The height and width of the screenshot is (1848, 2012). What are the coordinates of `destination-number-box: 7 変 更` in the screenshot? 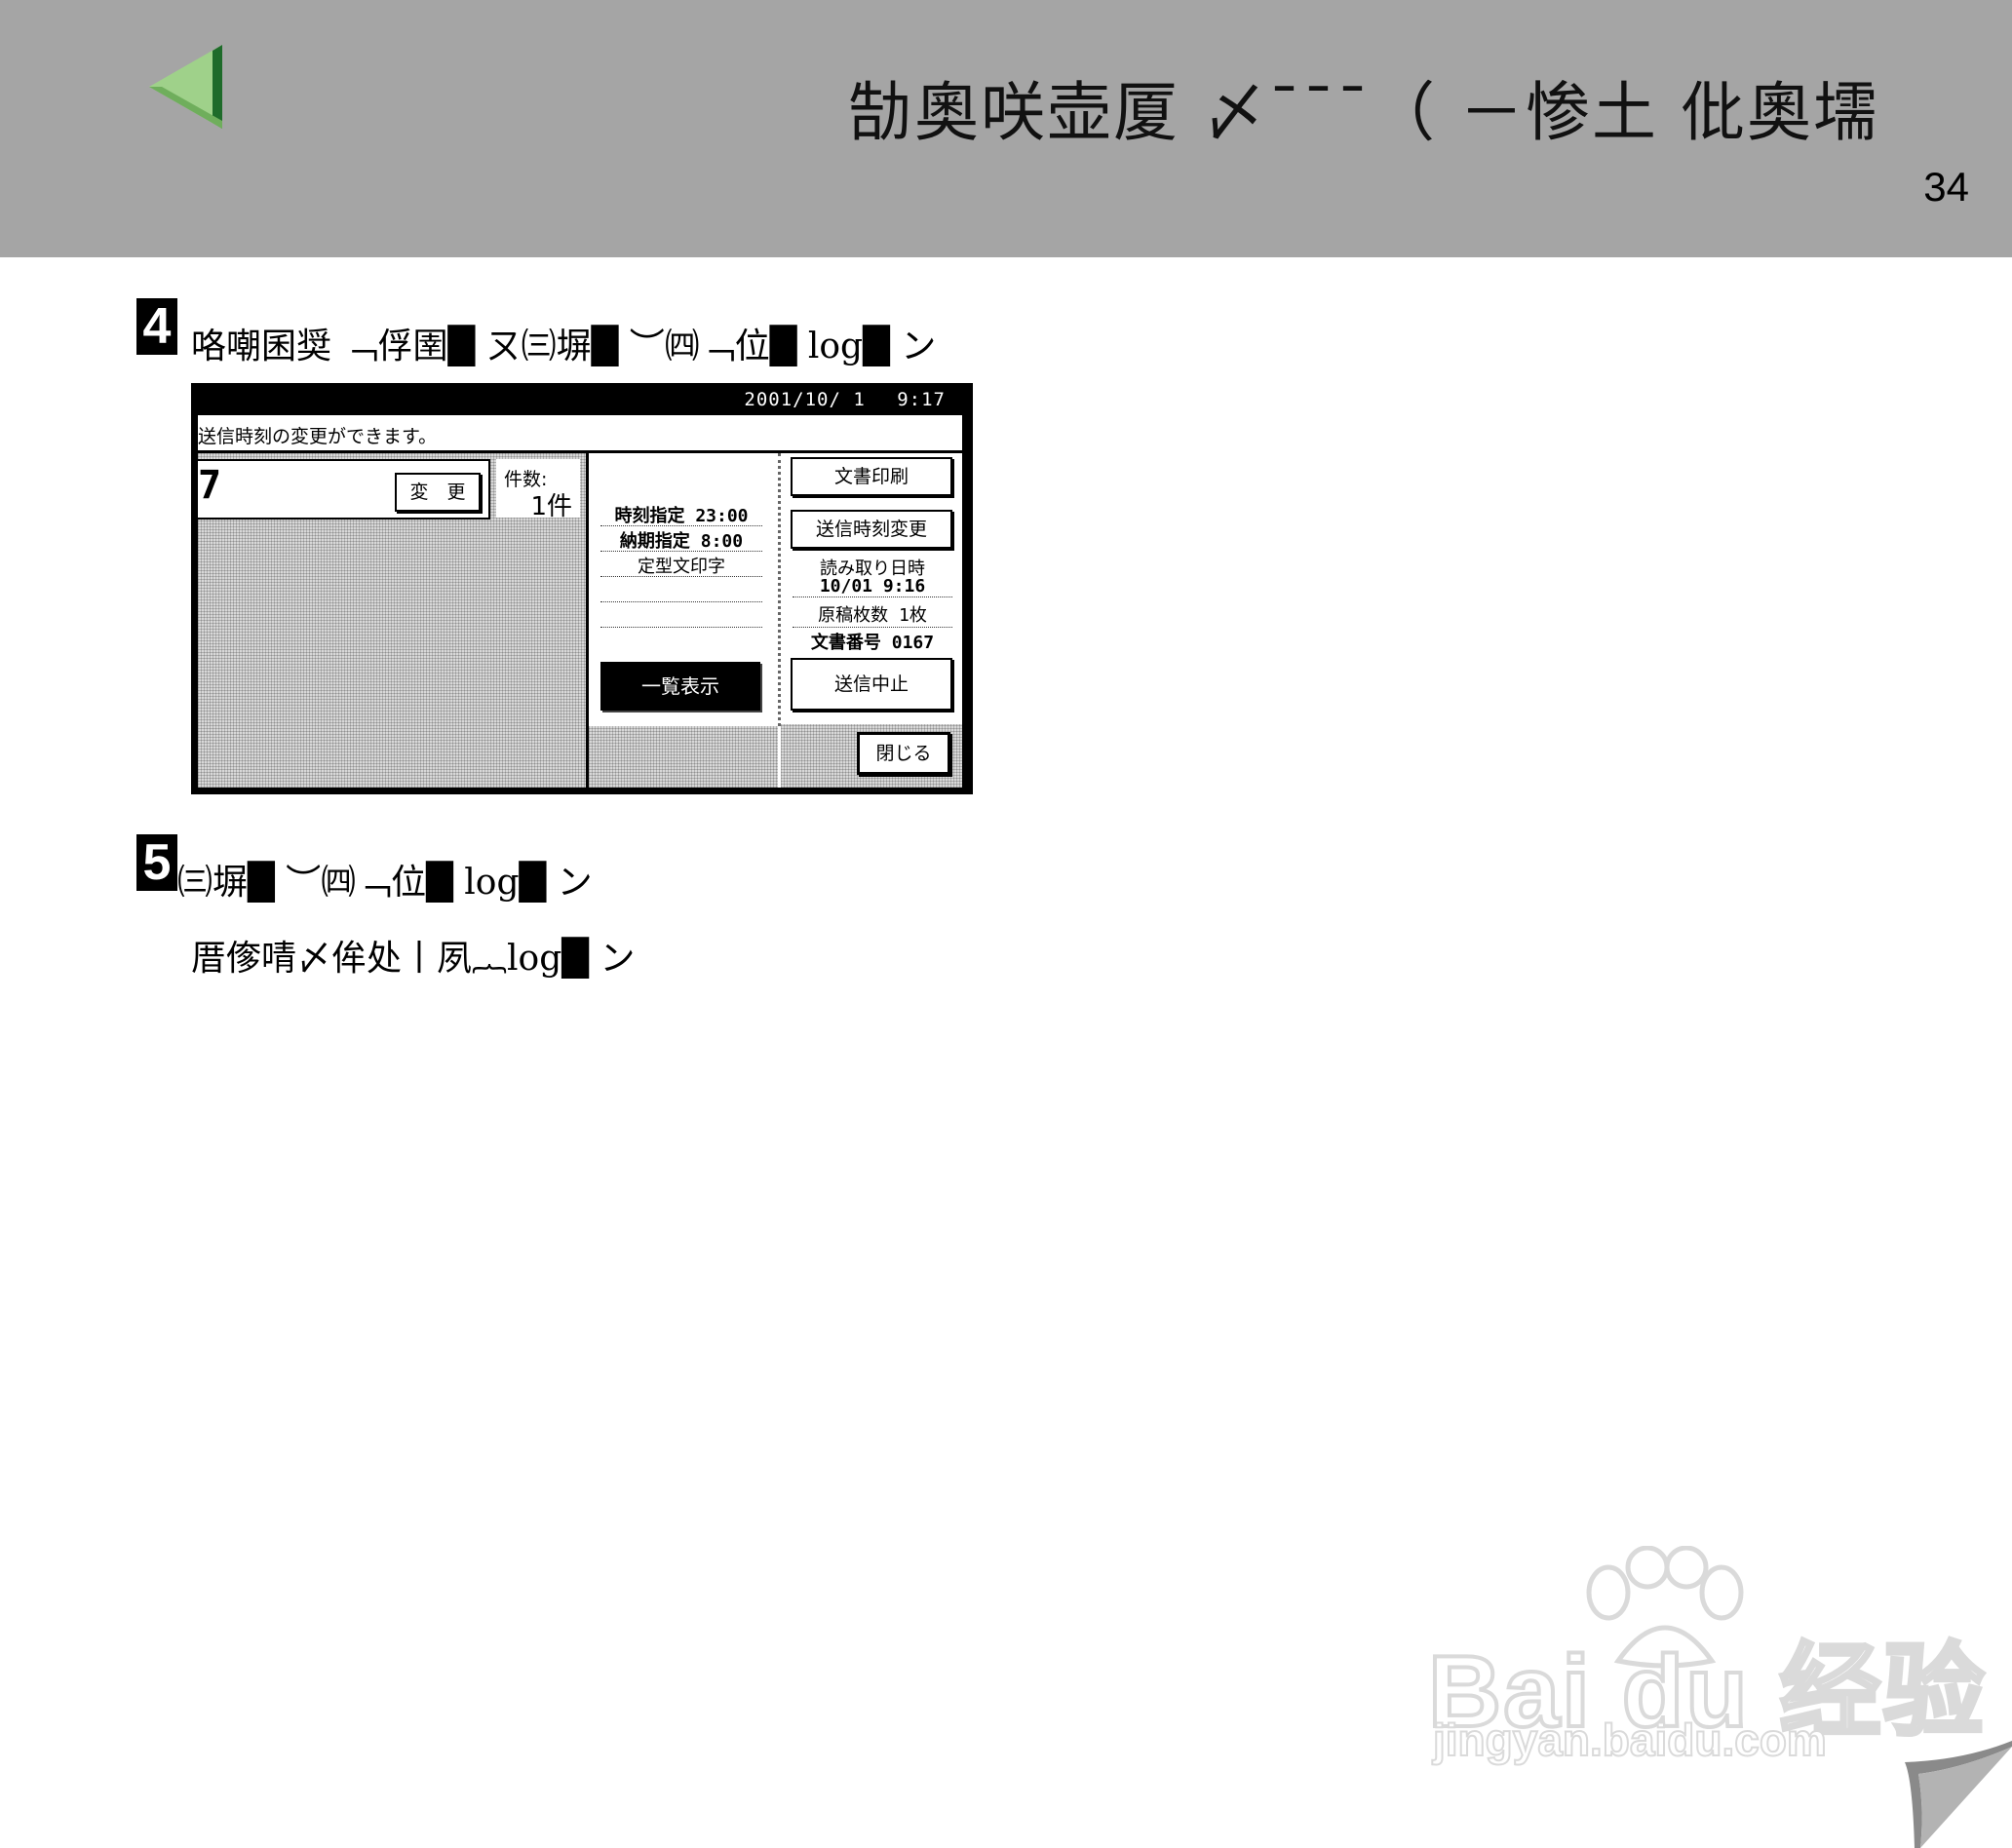 It's located at (344, 489).